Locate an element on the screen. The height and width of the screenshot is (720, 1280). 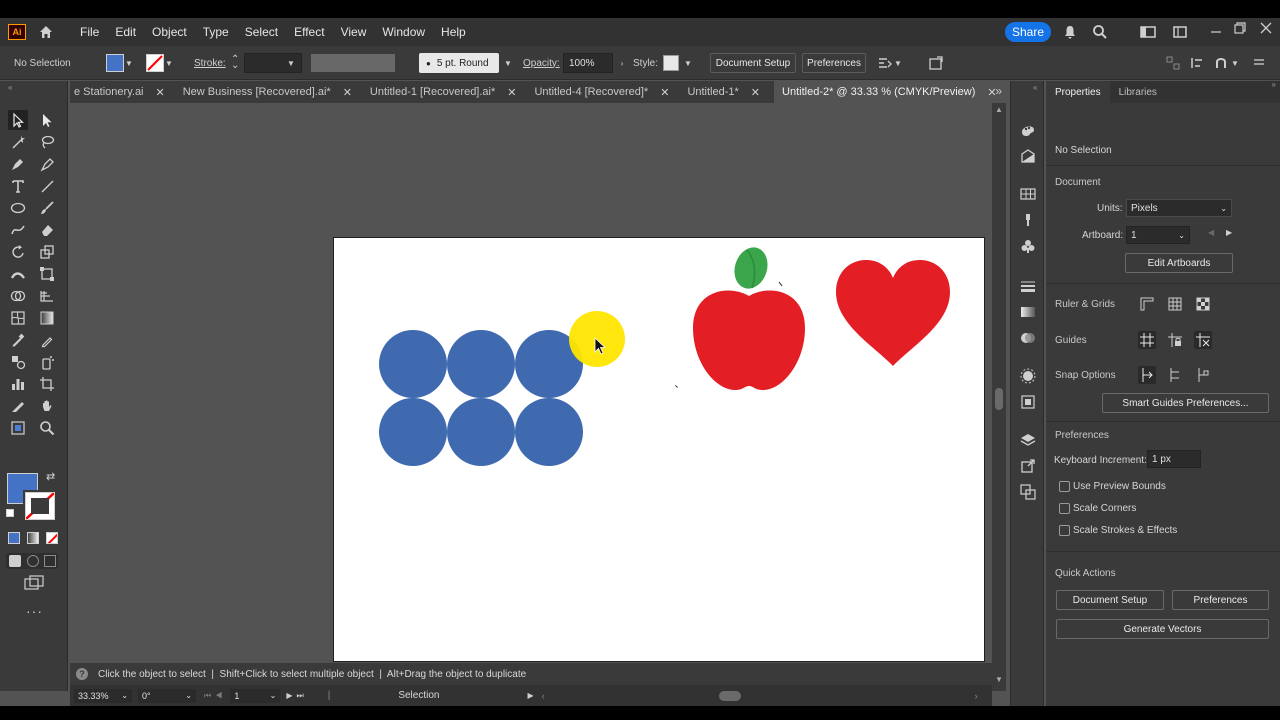
tabs-overflow-icon: » is located at coordinates (998, 91).